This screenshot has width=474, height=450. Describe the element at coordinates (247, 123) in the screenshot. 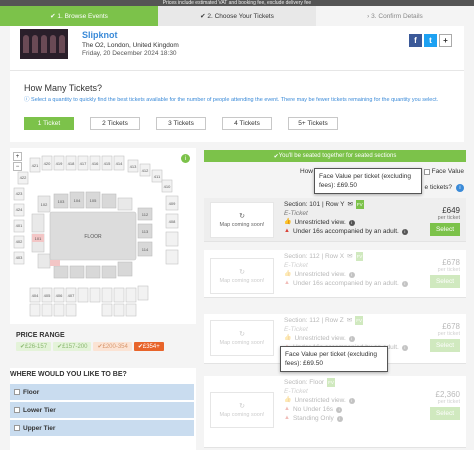

I see `qty-4-button: 4 Tickets` at that location.